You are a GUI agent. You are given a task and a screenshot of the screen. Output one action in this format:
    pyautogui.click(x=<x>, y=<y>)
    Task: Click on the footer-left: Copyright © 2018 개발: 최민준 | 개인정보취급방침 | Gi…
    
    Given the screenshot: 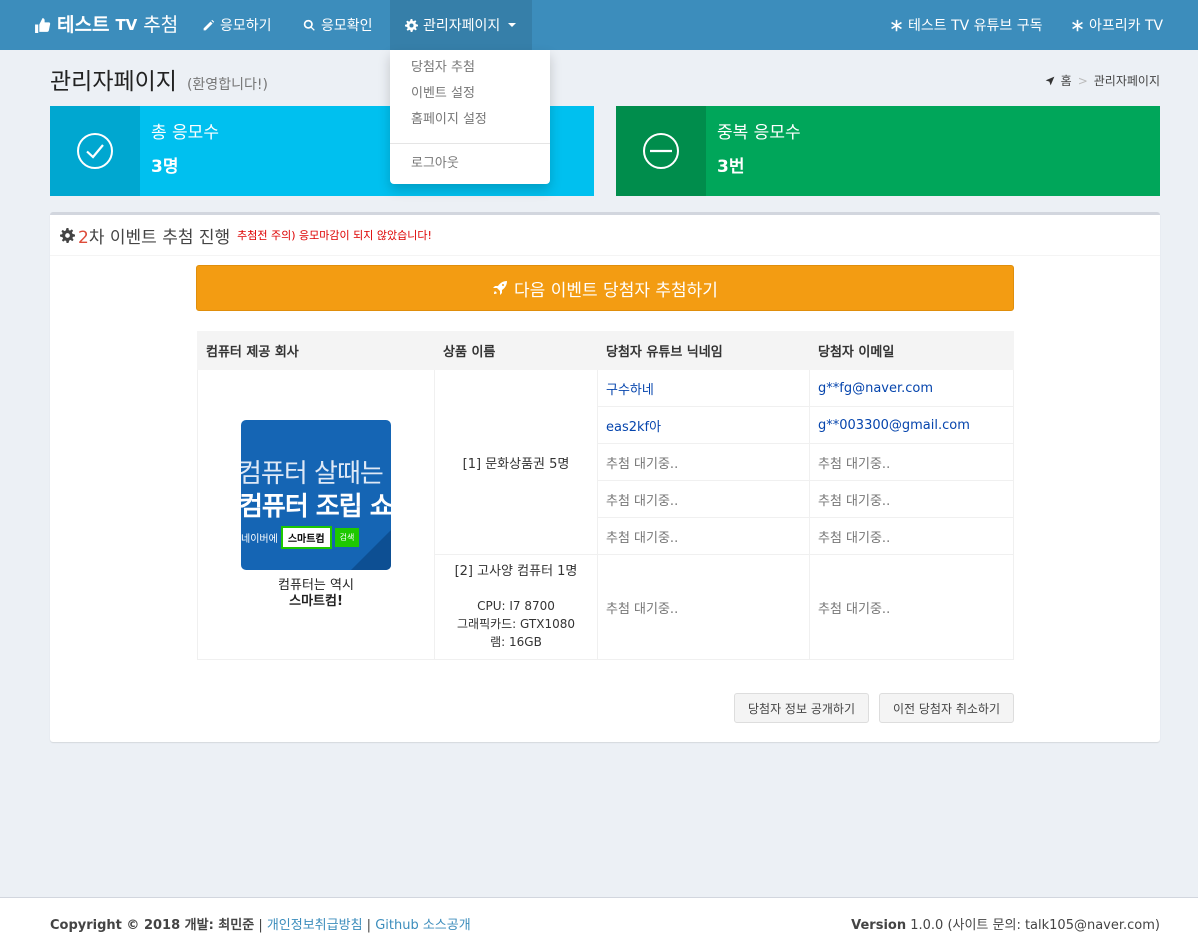 What is the action you would take?
    pyautogui.click(x=260, y=925)
    